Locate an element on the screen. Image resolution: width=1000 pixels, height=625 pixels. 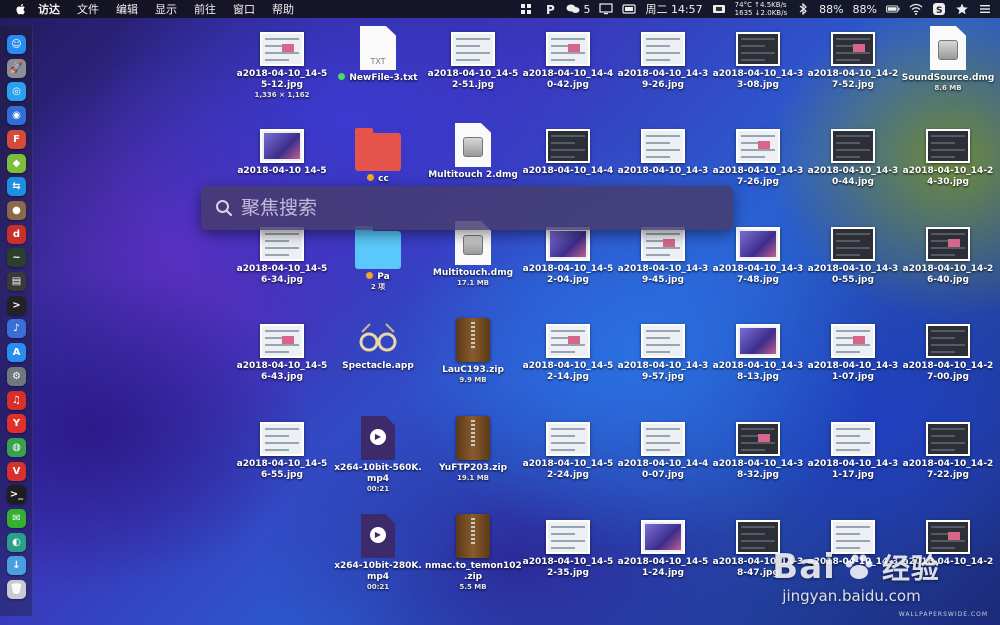
desktop-item: Multitouch.dmg 17.1 MB is located at coordinates (473, 254).